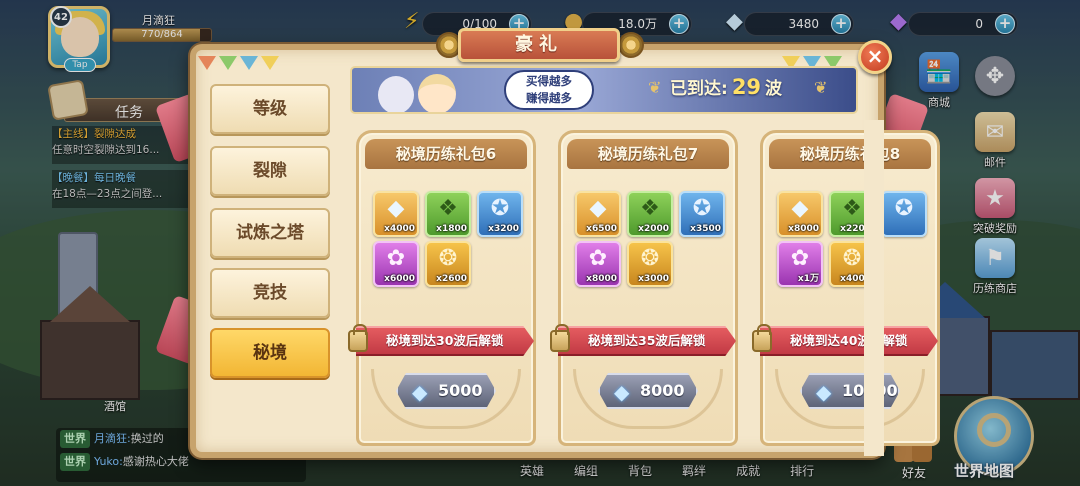 The image size is (1080, 486). What do you see at coordinates (699, 89) in the screenshot?
I see `wave-prefix: 已到达:` at bounding box center [699, 89].